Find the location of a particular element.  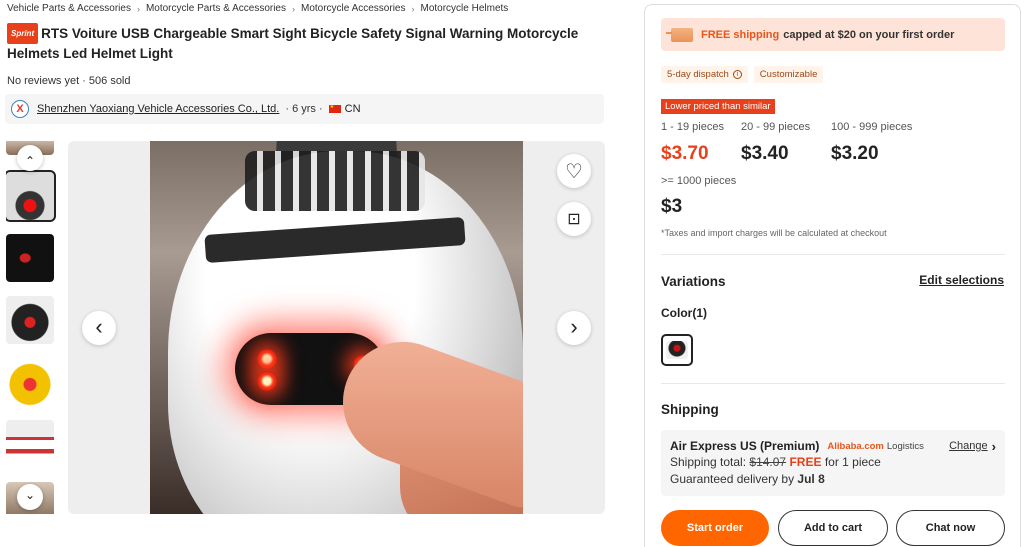

supplier-years: · 6 yrs · is located at coordinates (304, 109).